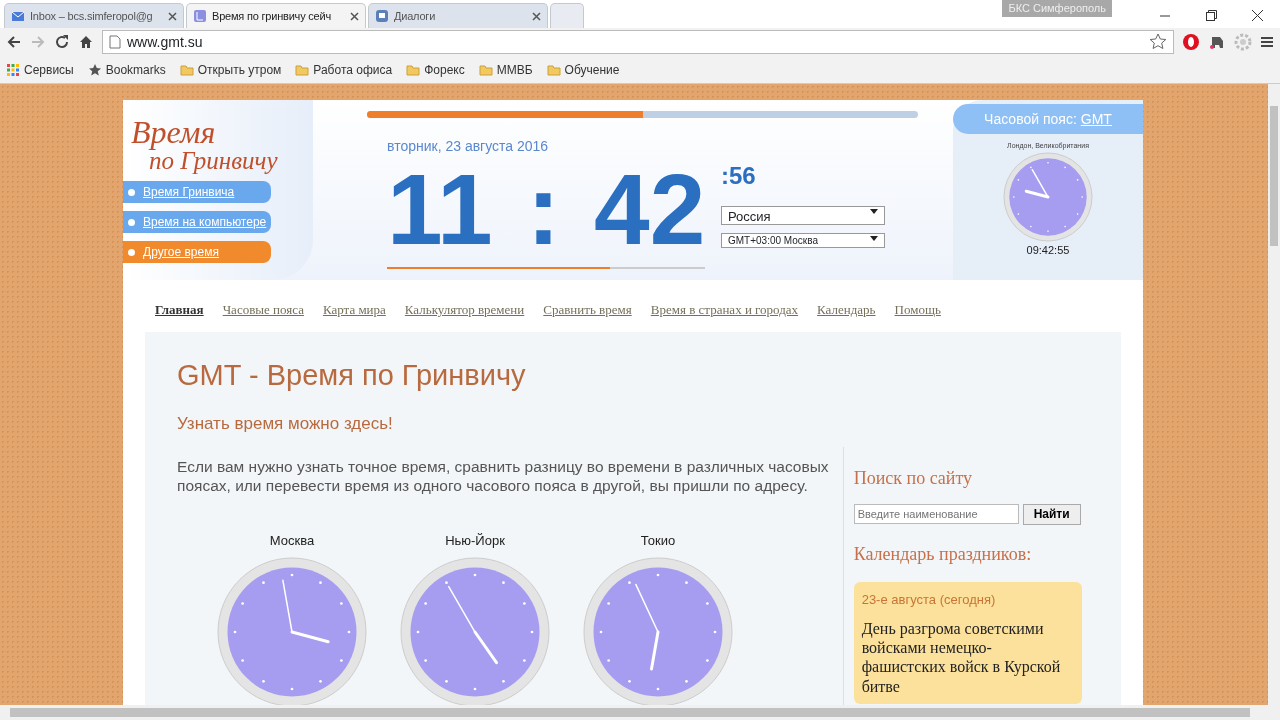 The height and width of the screenshot is (720, 1280). Describe the element at coordinates (475, 541) in the screenshot. I see `city-label: Нью-Йорк` at that location.